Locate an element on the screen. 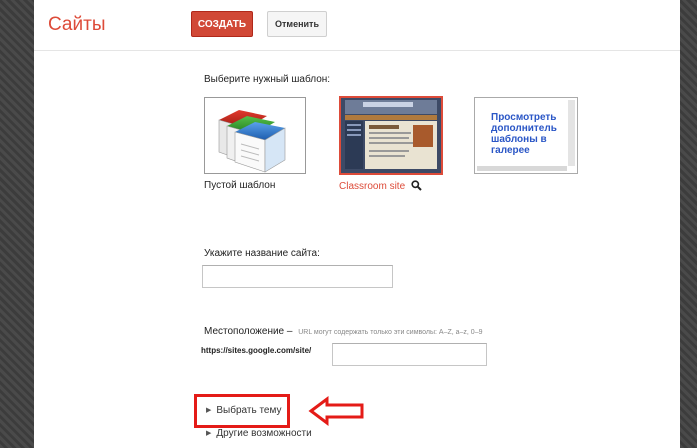 Image resolution: width=697 pixels, height=448 pixels. location-input is located at coordinates (409, 354).